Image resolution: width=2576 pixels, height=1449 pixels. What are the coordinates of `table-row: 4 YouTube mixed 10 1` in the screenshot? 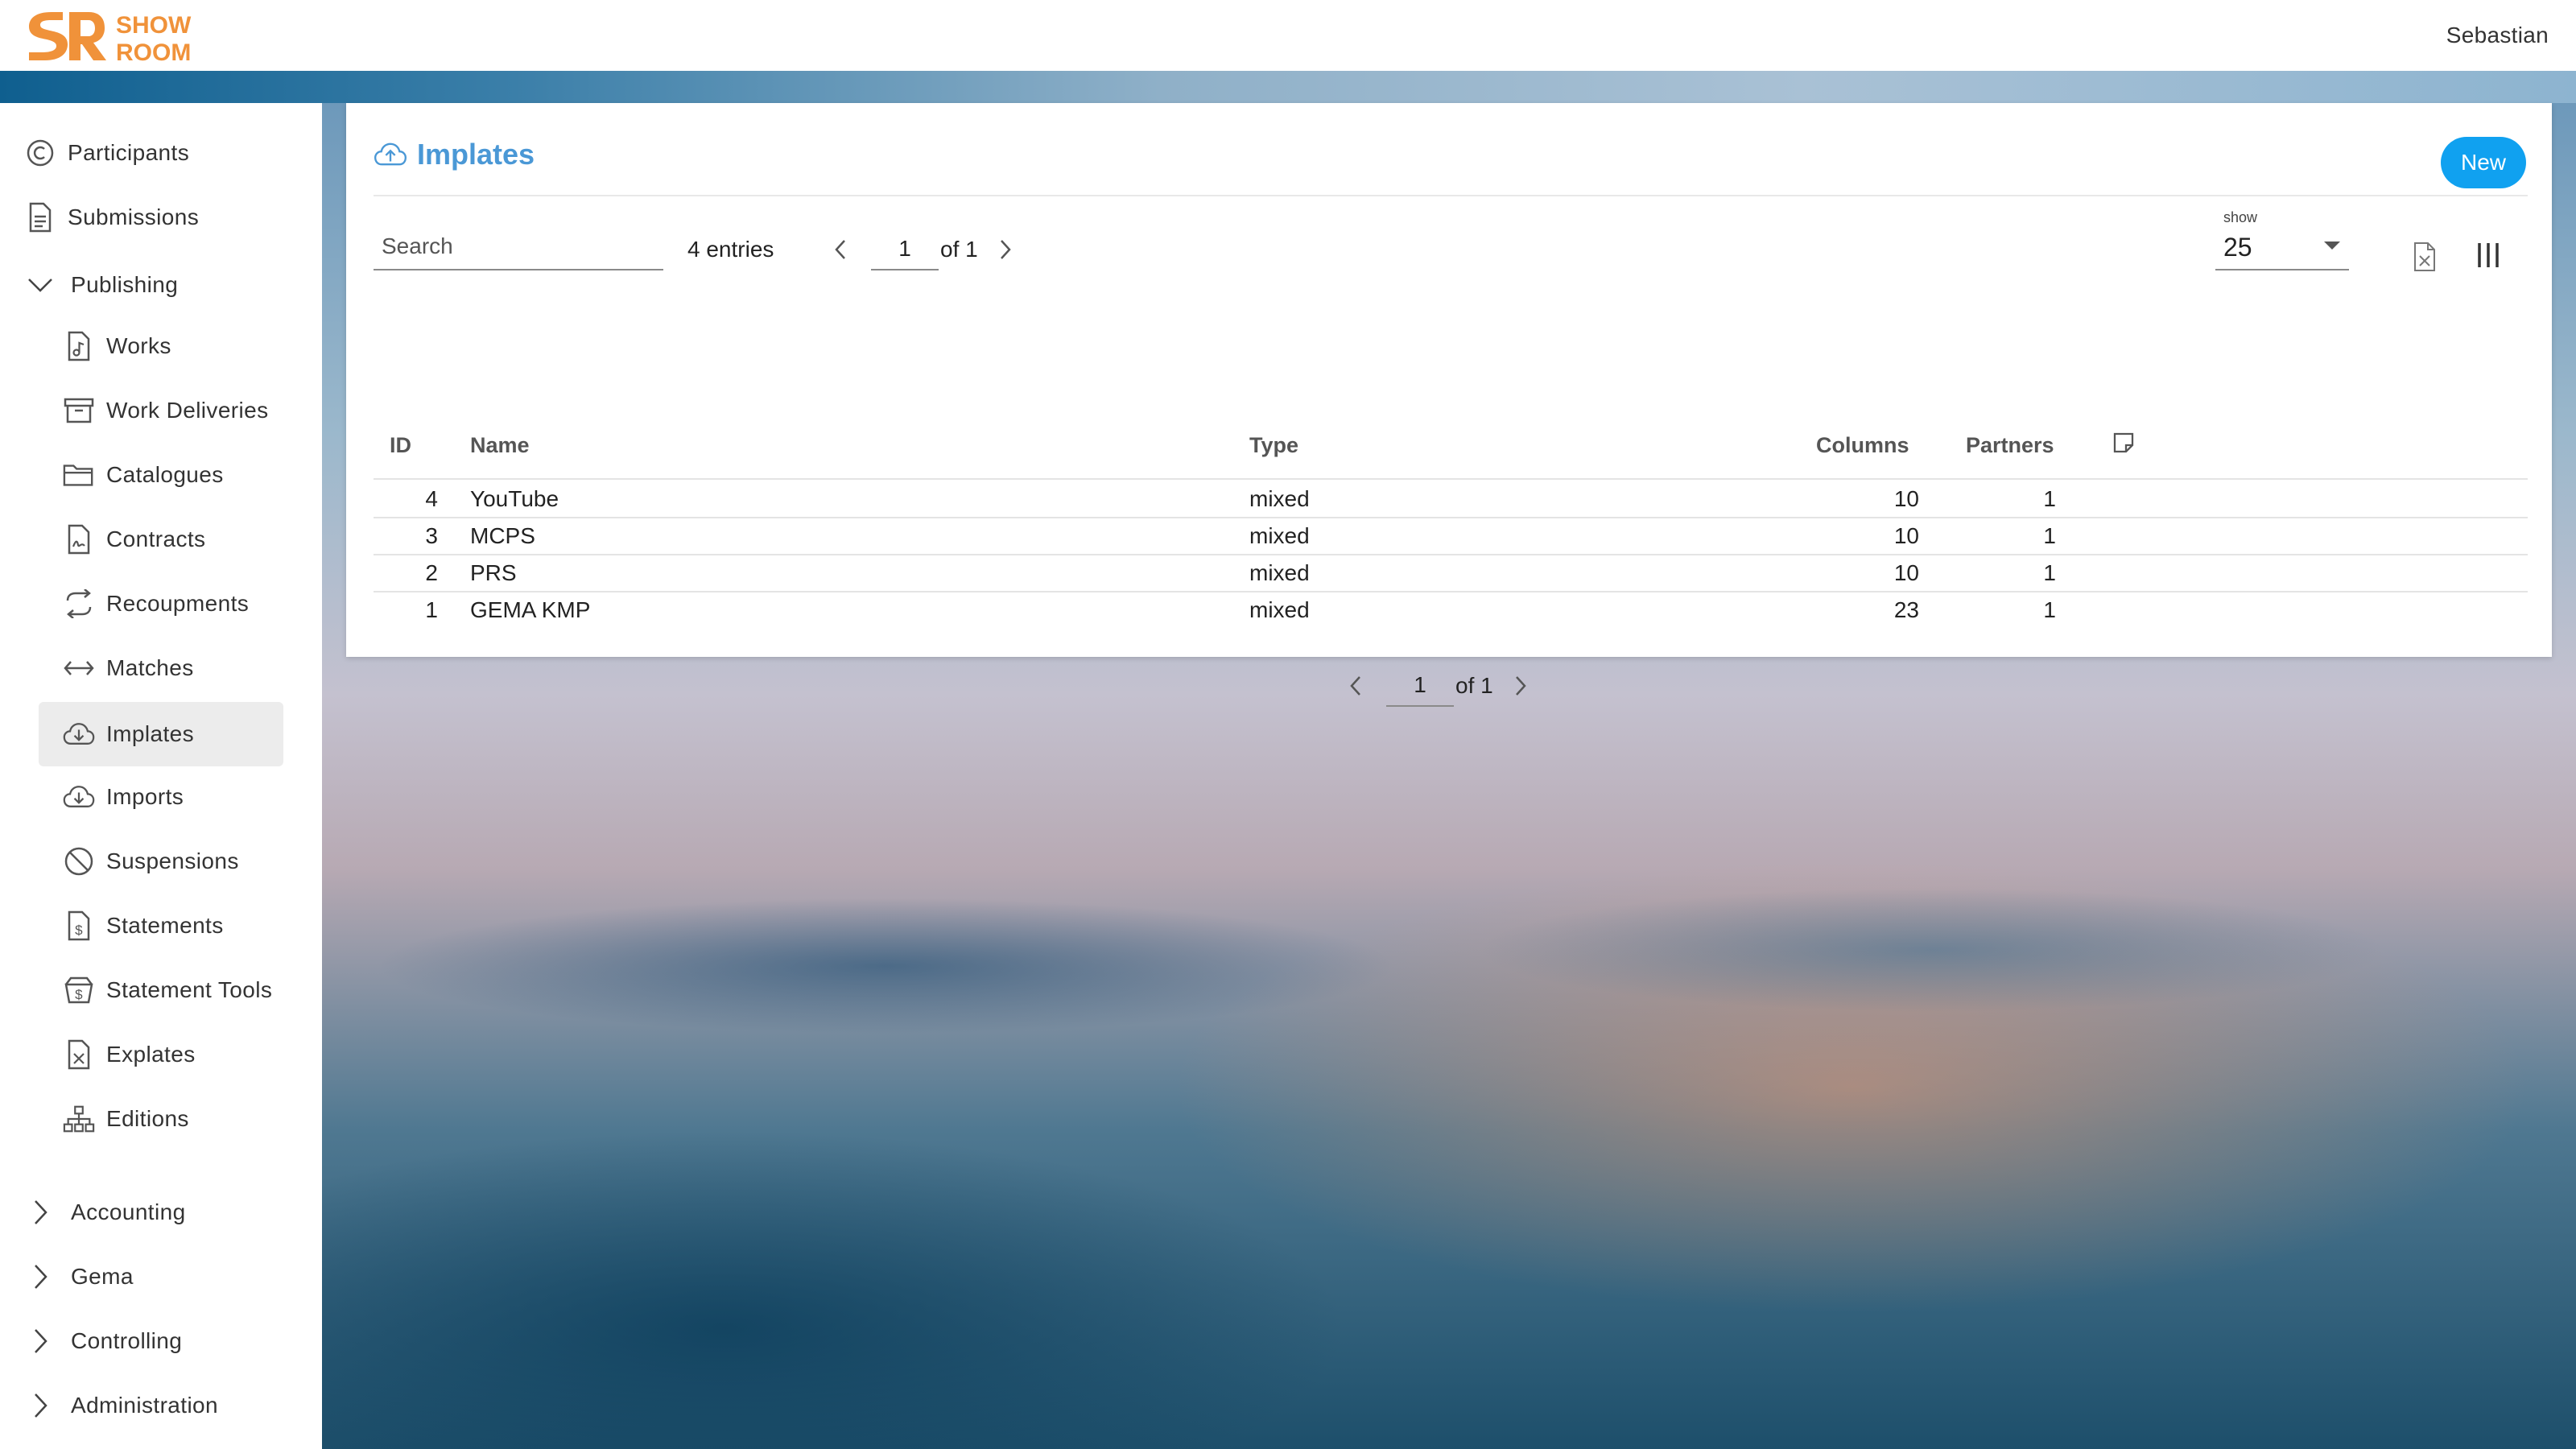 It's located at (1451, 499).